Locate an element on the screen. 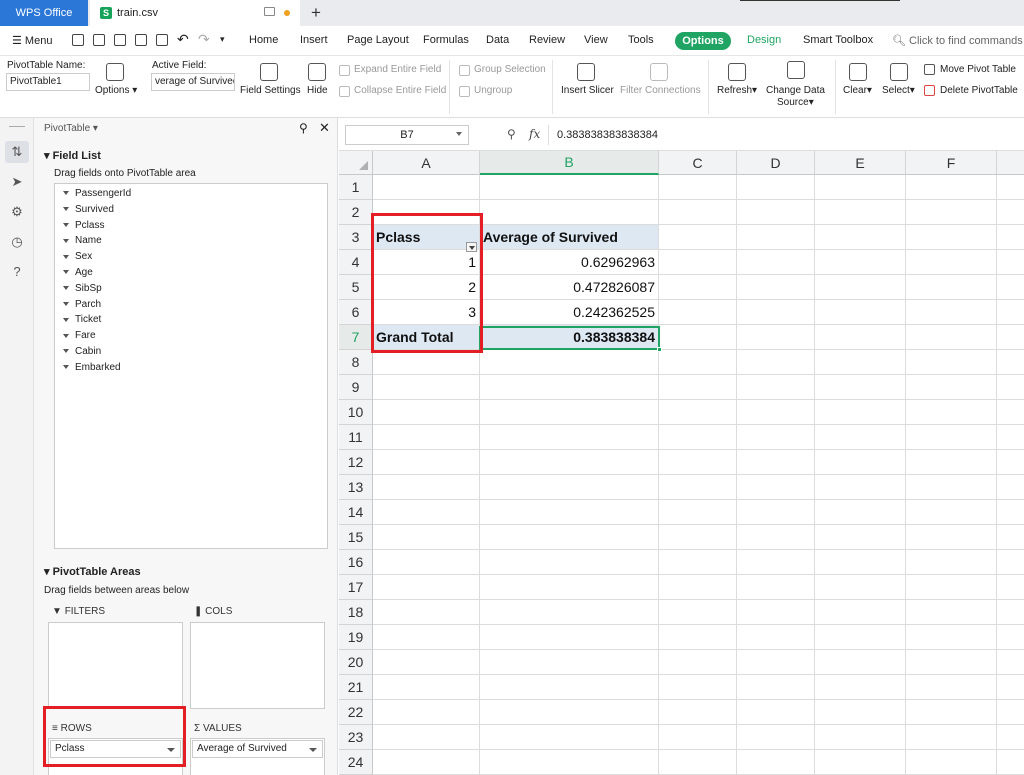  row-header: 8 is located at coordinates (356, 362).